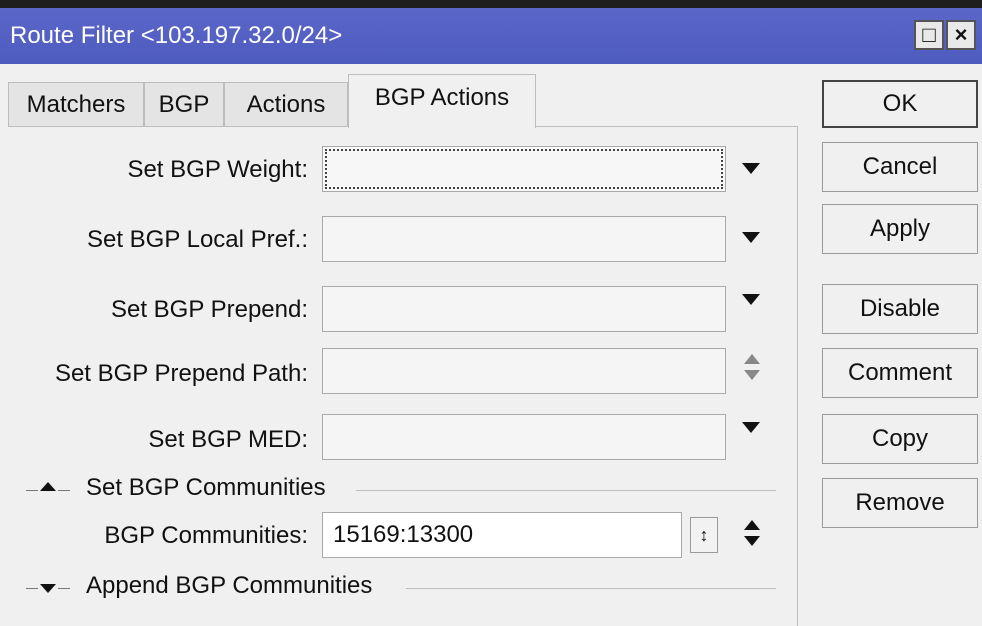 The image size is (982, 626). What do you see at coordinates (900, 229) in the screenshot?
I see `apply-button: Apply` at bounding box center [900, 229].